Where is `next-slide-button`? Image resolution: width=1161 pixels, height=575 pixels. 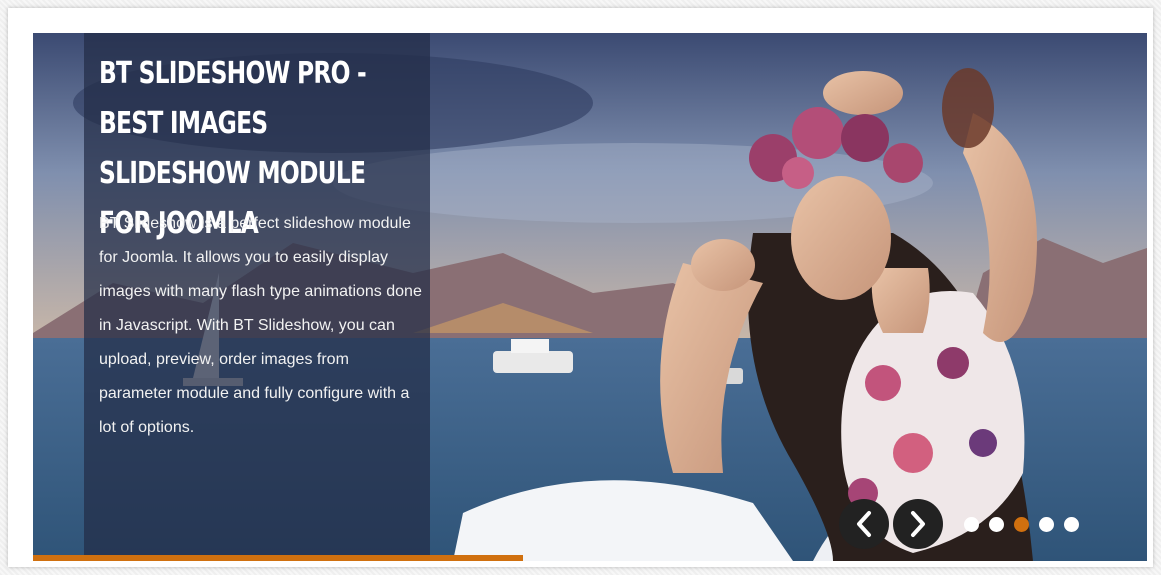
next-slide-button is located at coordinates (918, 524).